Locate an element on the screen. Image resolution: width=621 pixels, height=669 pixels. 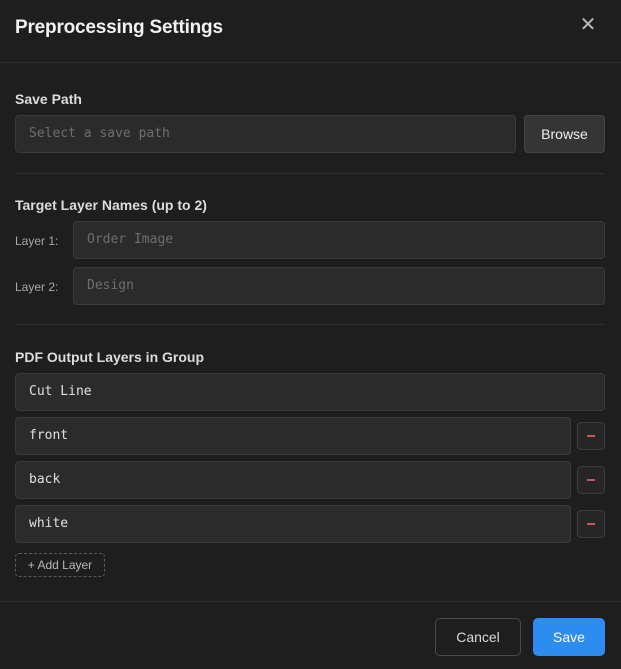
dialog-footer is located at coordinates (310, 635).